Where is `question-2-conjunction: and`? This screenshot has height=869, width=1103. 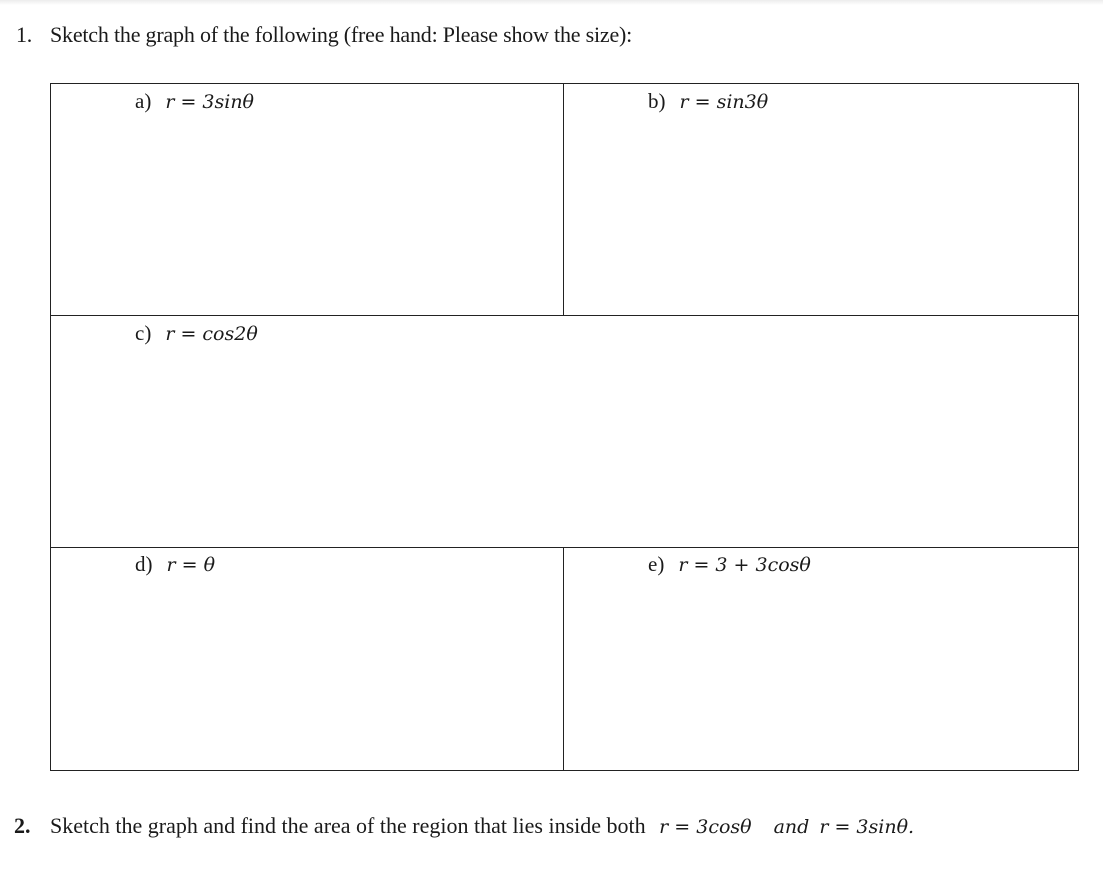
question-2-conjunction: and is located at coordinates (791, 827).